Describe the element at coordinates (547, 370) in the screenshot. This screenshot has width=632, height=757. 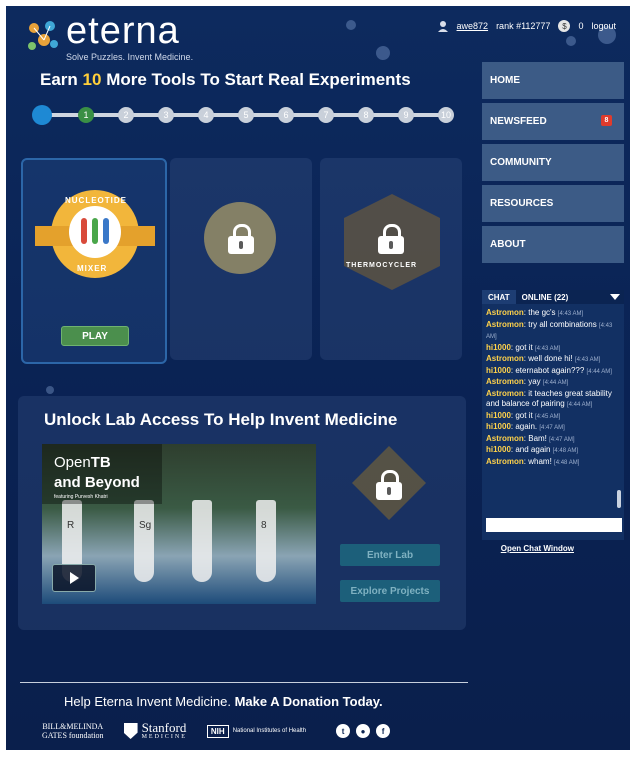
I see `chat-text: : eternabot again???` at that location.